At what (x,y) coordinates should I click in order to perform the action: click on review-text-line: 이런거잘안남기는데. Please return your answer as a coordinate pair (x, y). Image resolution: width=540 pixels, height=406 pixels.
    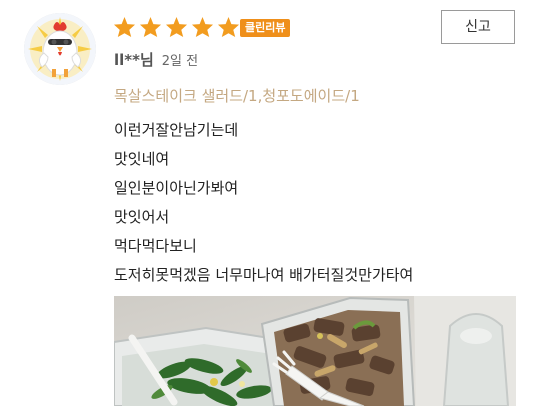
    Looking at the image, I should click on (176, 130).